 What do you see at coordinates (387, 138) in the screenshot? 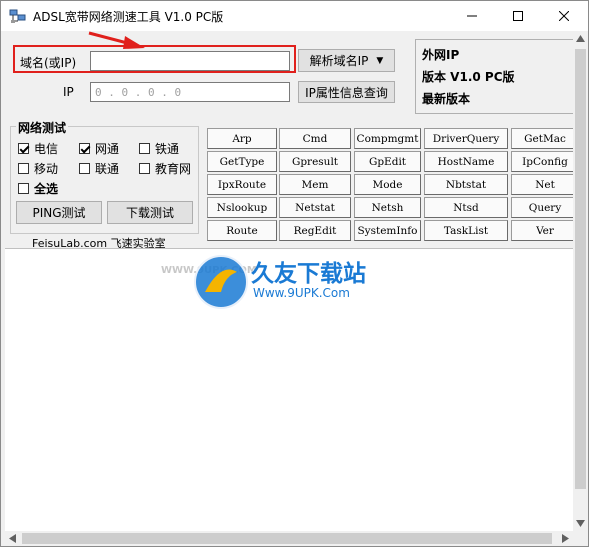
I see `cmd-button-compmgmt: Compmgmt` at bounding box center [387, 138].